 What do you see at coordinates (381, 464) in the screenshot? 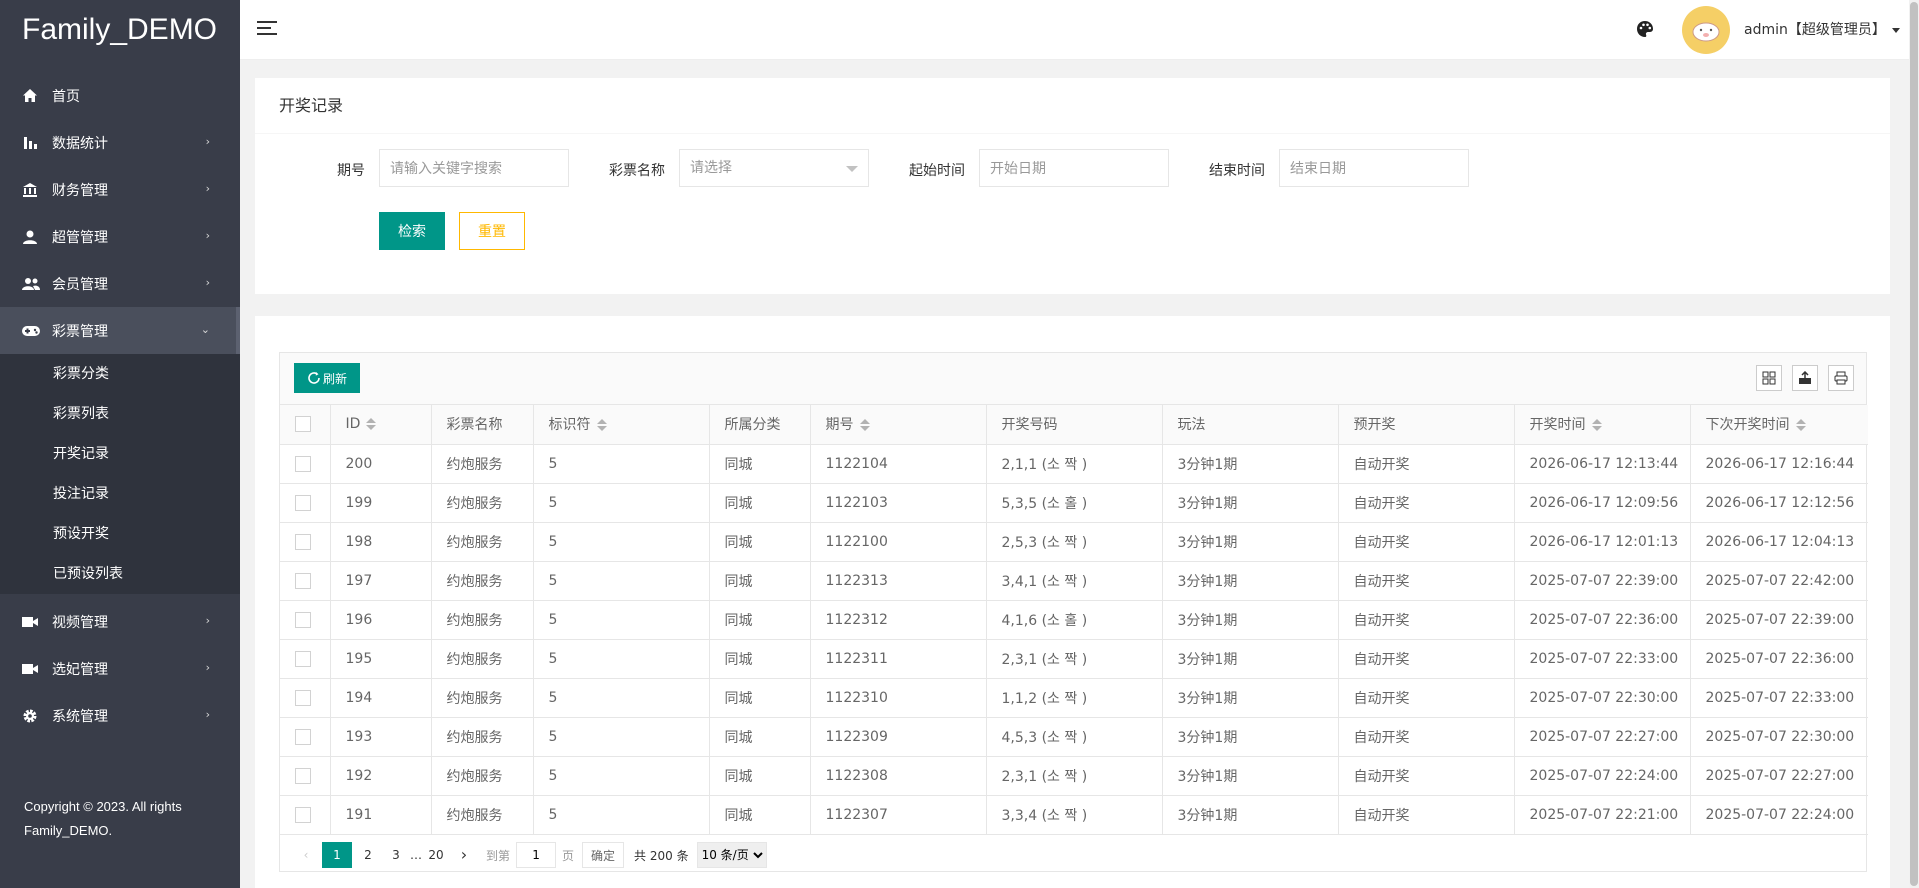
I see `table-cell: 200` at bounding box center [381, 464].